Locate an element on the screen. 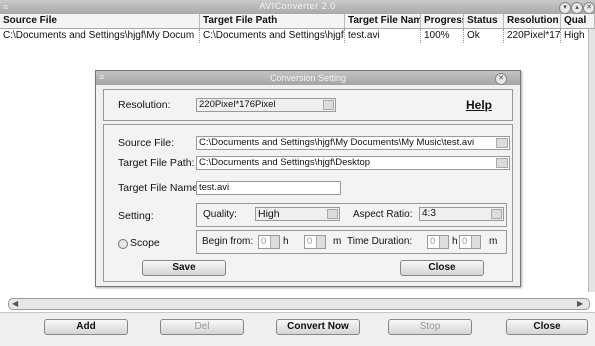 This screenshot has width=595, height=346. resolution-label: Resolution: is located at coordinates (144, 105).